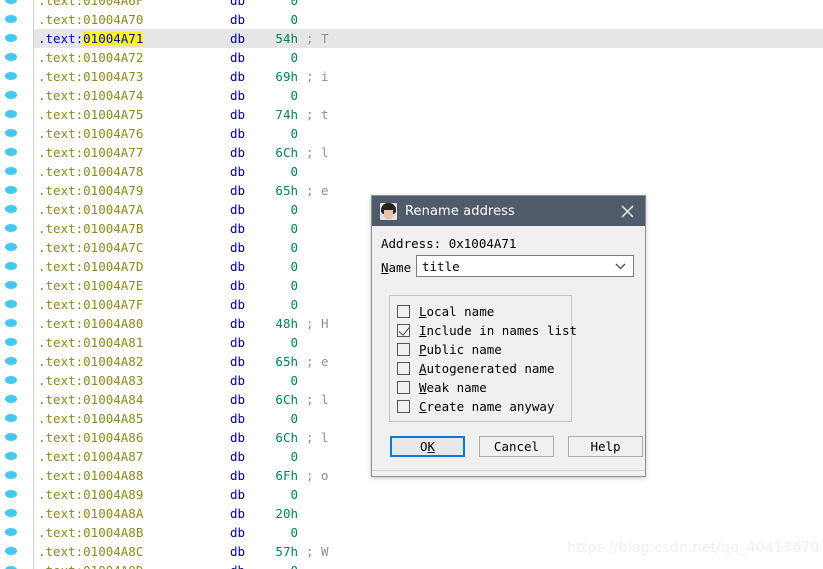  Describe the element at coordinates (403, 330) in the screenshot. I see `checkbox-nclude-in-names-list` at that location.